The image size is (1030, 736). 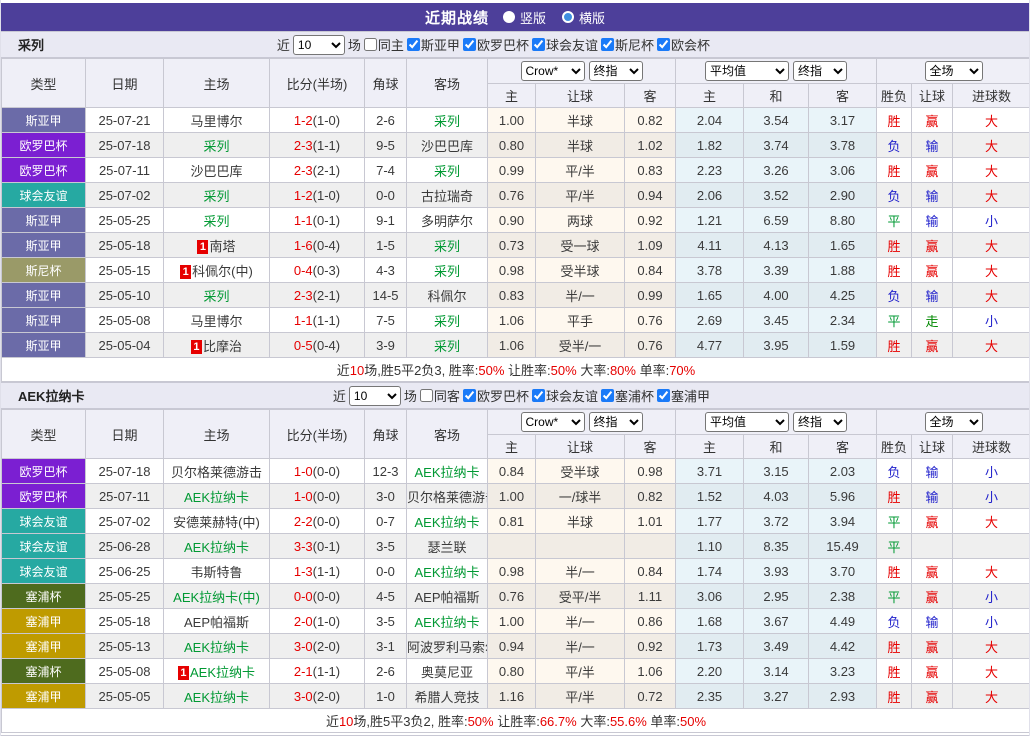 I want to click on col-header-sub-2: 客, so click(x=650, y=446).